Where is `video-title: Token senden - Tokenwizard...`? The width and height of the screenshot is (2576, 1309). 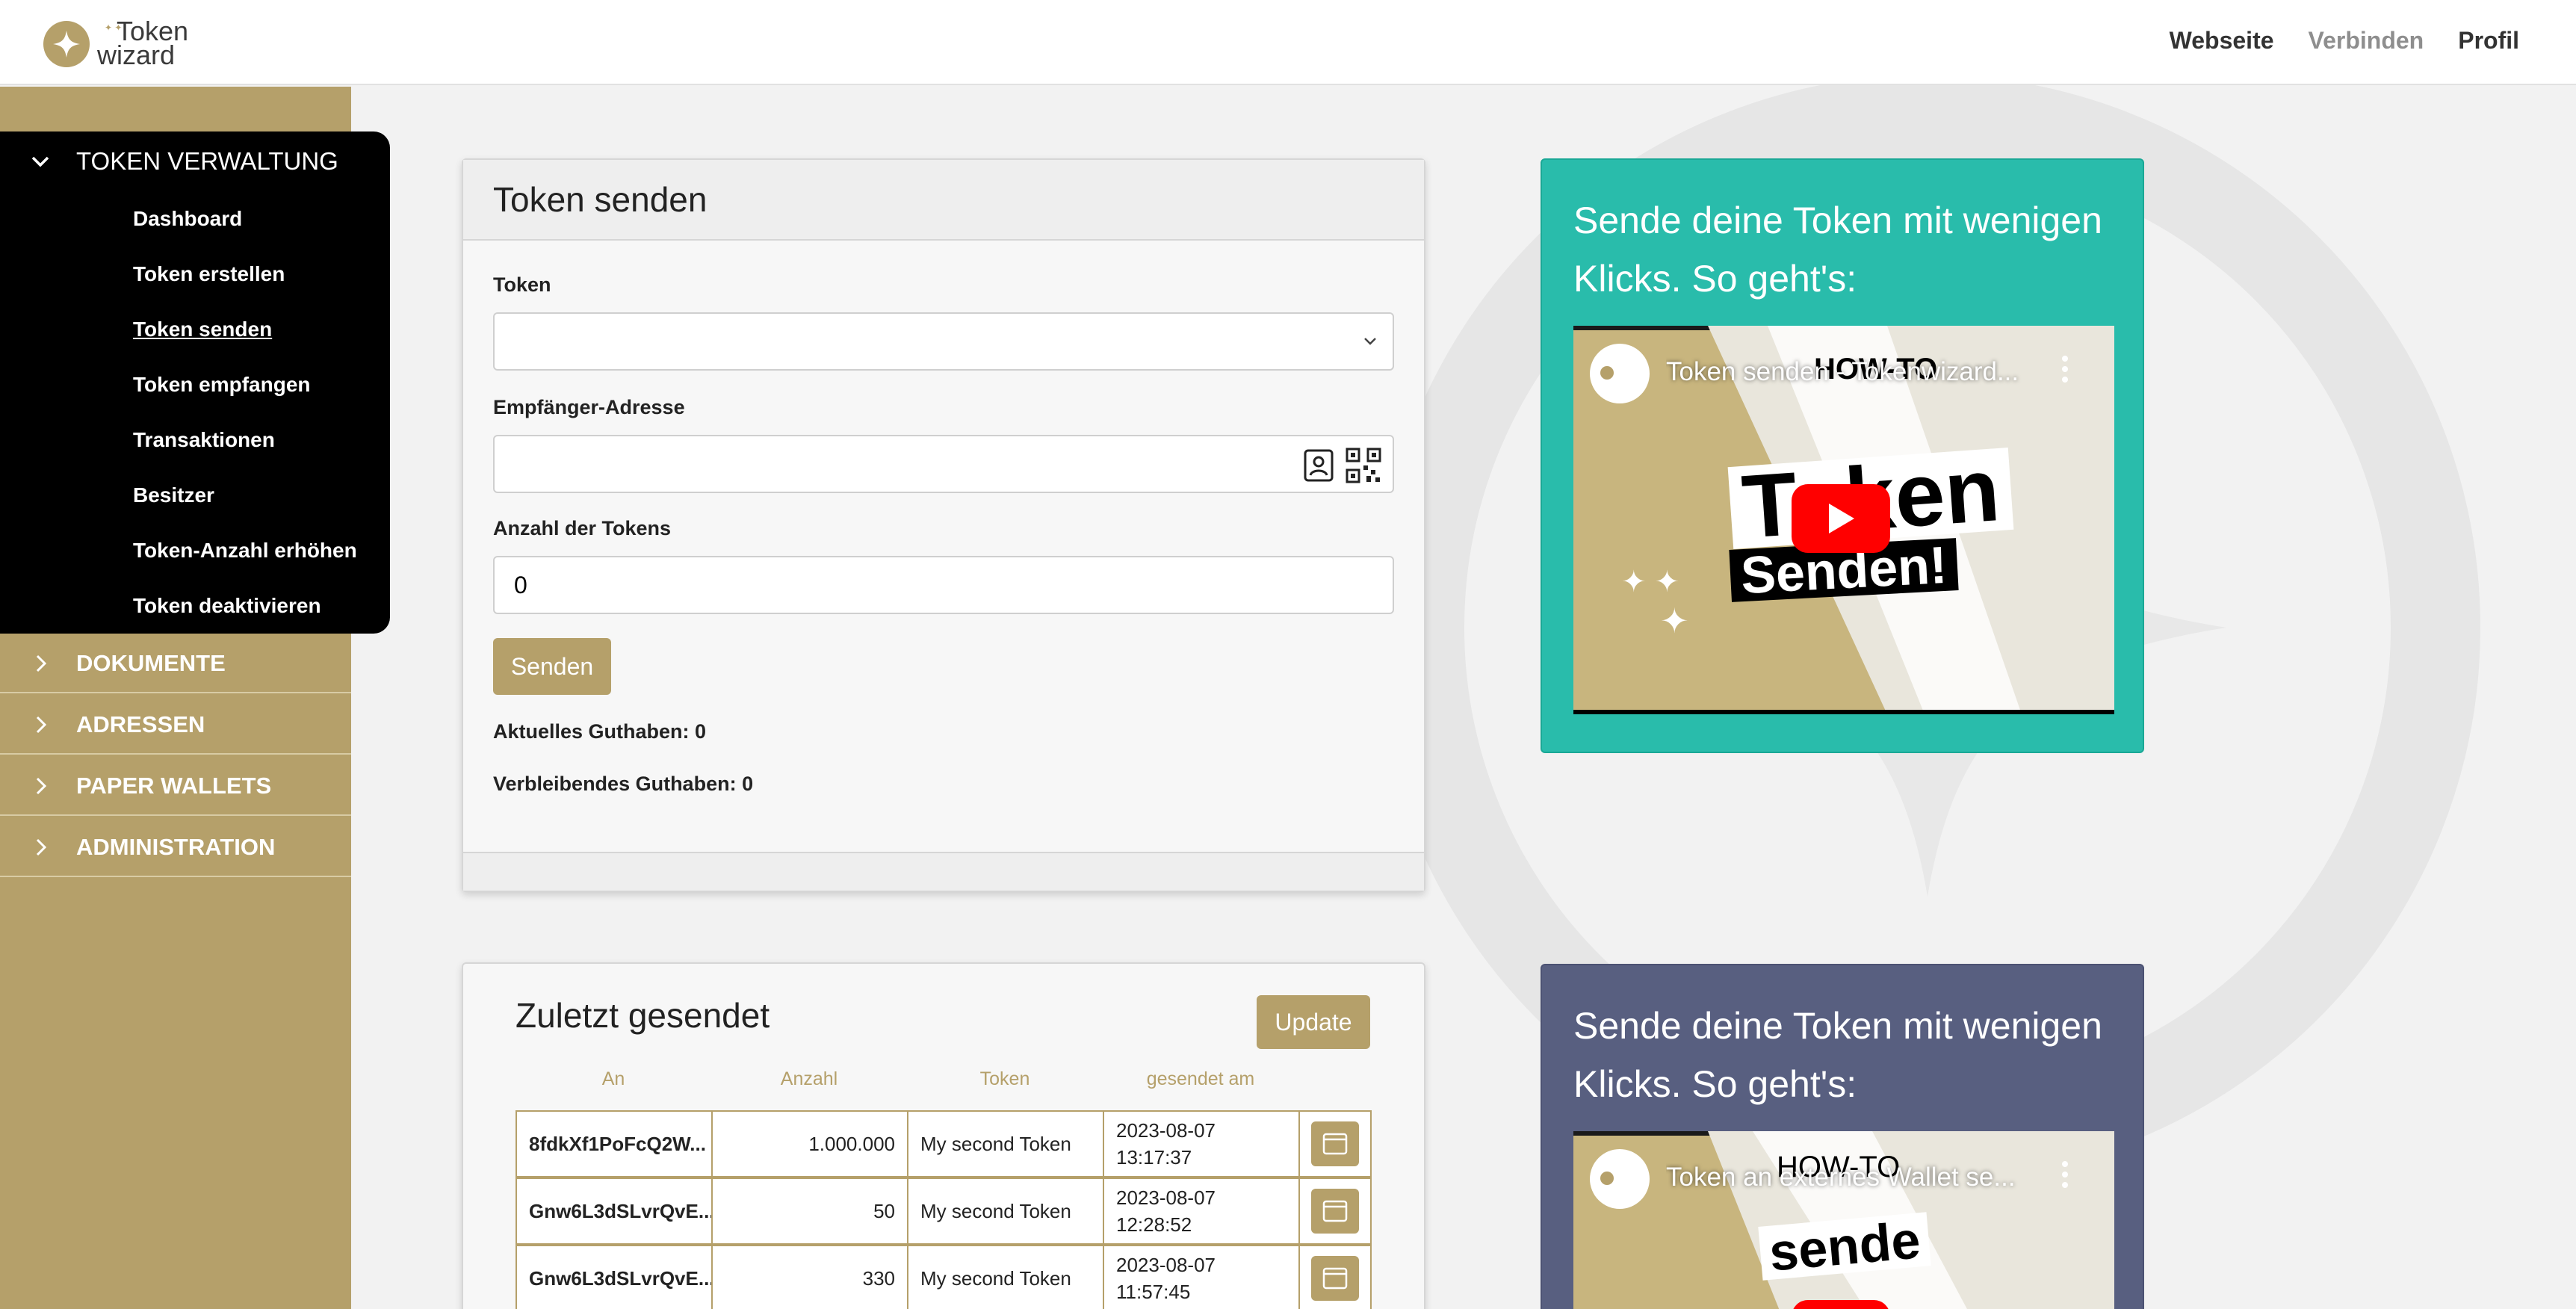 video-title: Token senden - Tokenwizard... is located at coordinates (1867, 372).